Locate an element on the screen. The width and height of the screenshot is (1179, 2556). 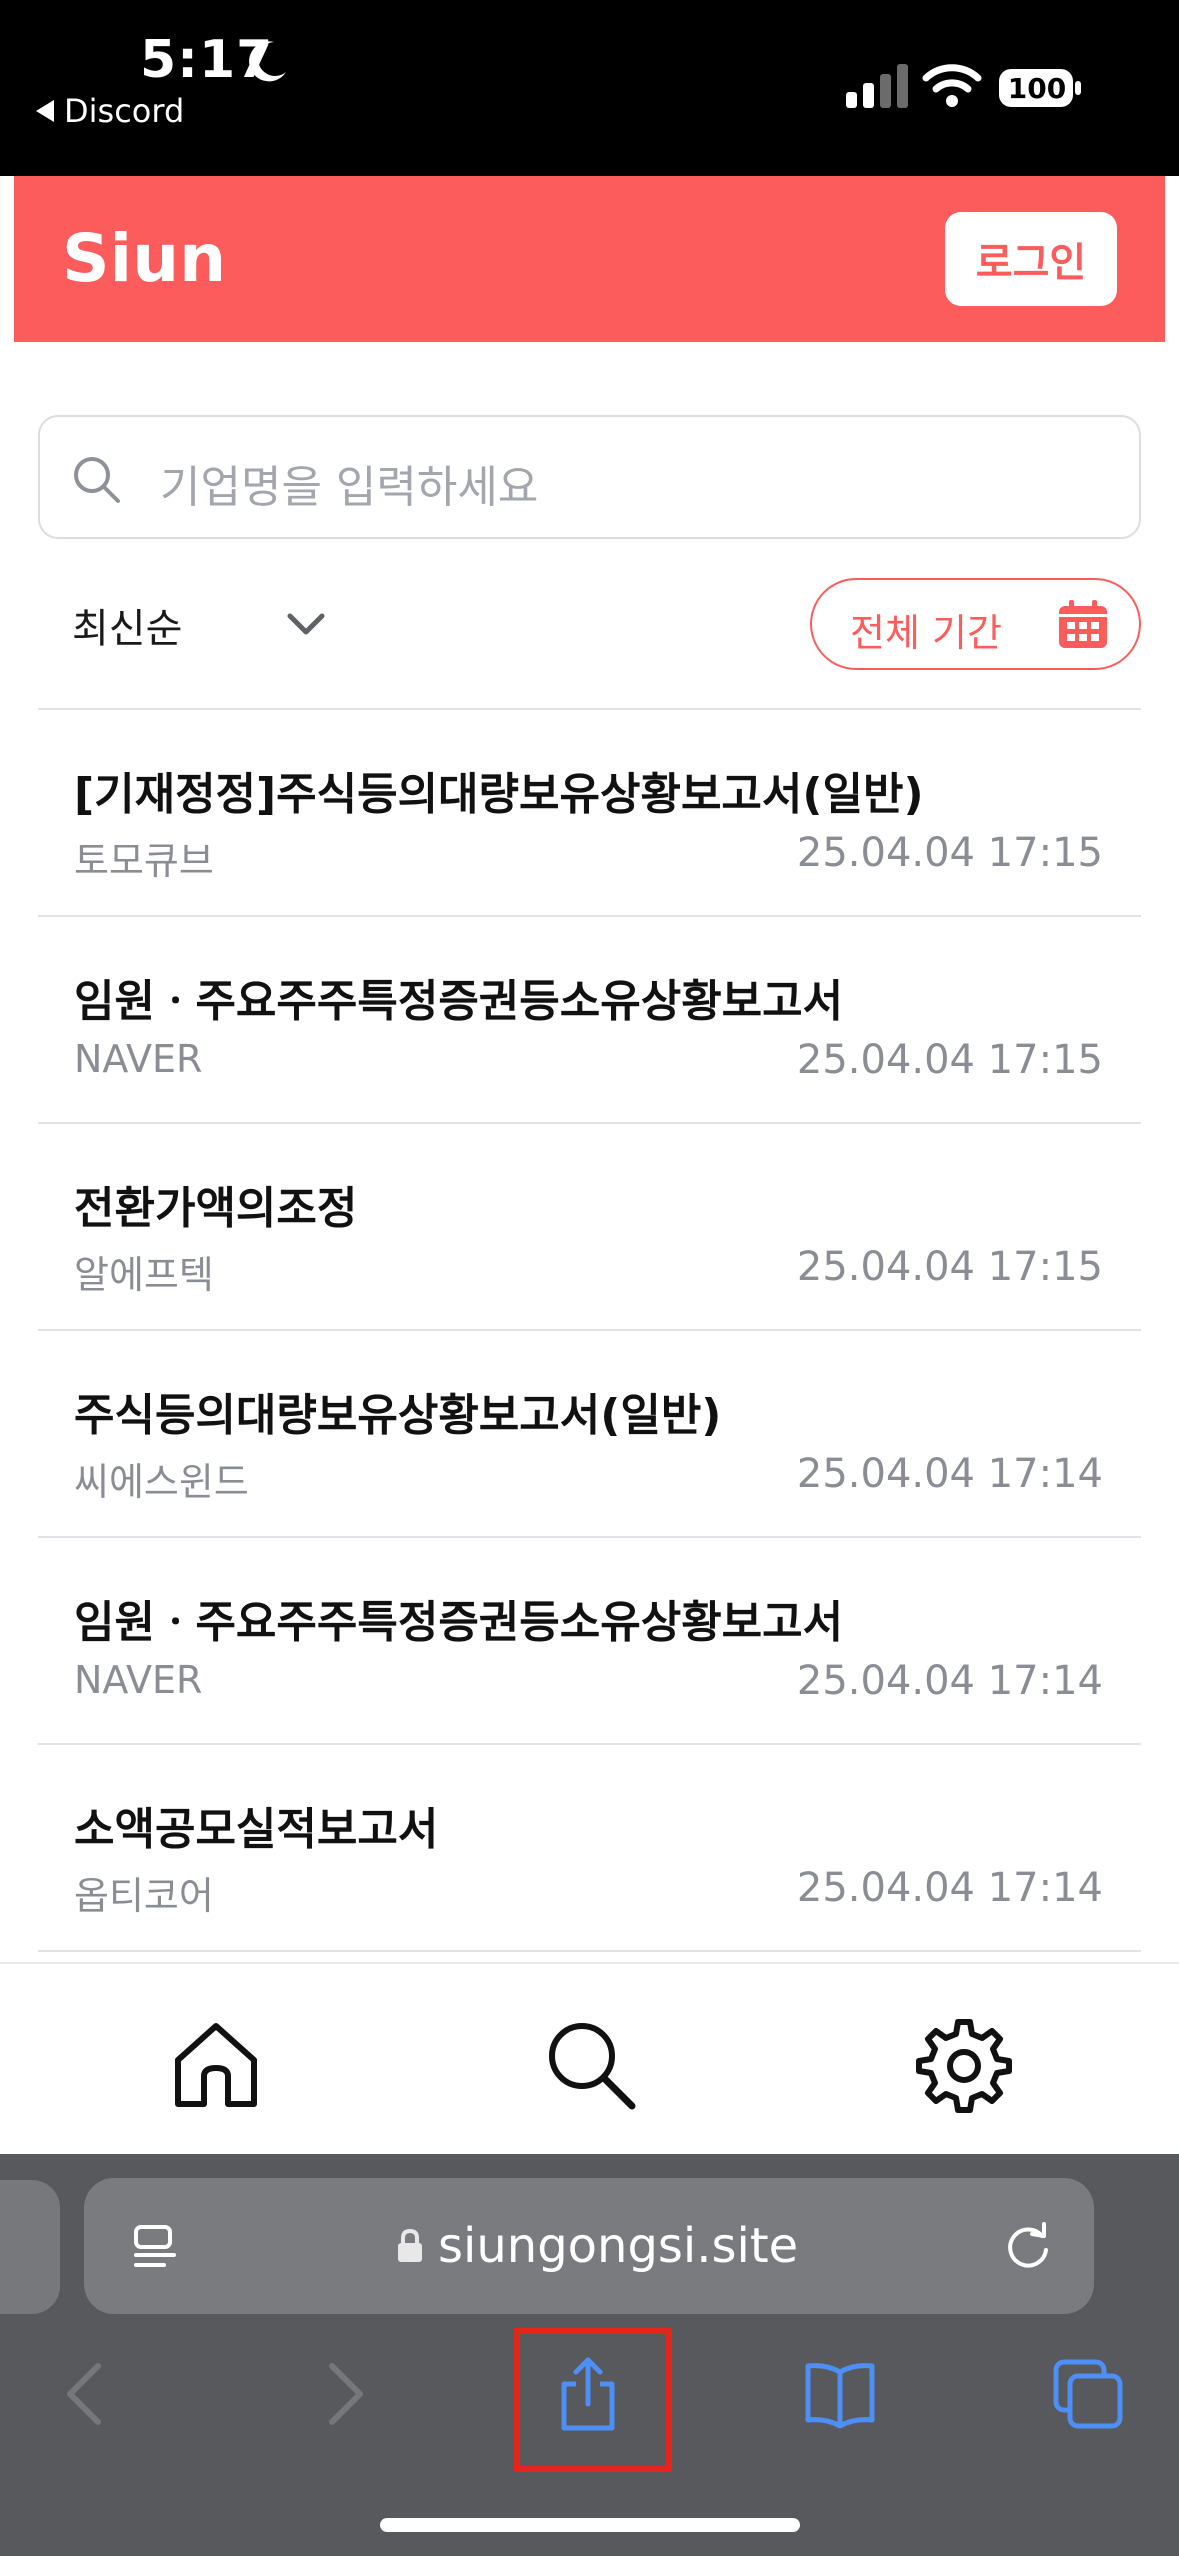
period-filter-button: 전체 기간 is located at coordinates (975, 624).